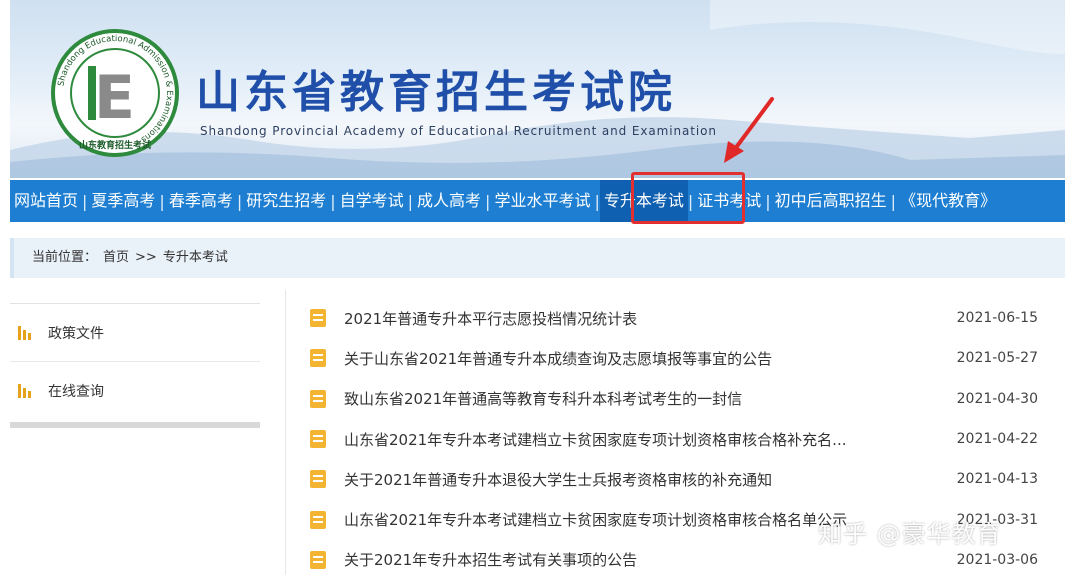 This screenshot has height=580, width=1080. I want to click on news-title-link: 关于山东省2021年普通专升本成绩查询及志愿填报等事宜的公告, so click(634, 358).